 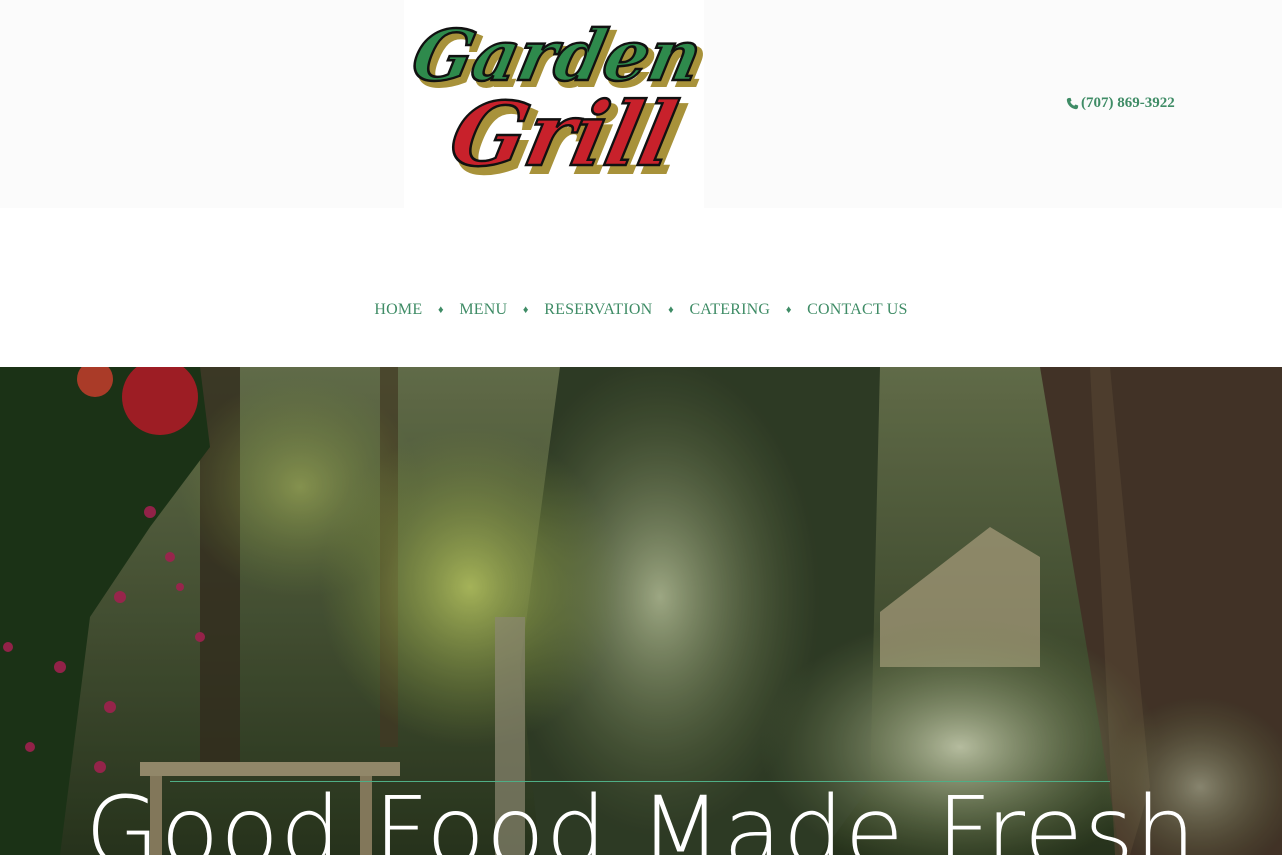 What do you see at coordinates (598, 310) in the screenshot?
I see `nav-reservation: RESERVATION` at bounding box center [598, 310].